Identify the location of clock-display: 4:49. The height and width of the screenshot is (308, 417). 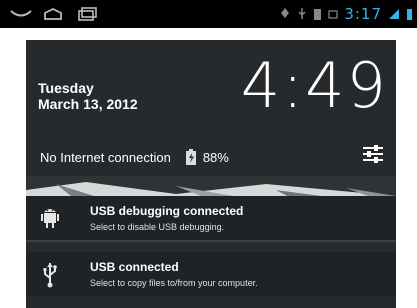
(314, 85).